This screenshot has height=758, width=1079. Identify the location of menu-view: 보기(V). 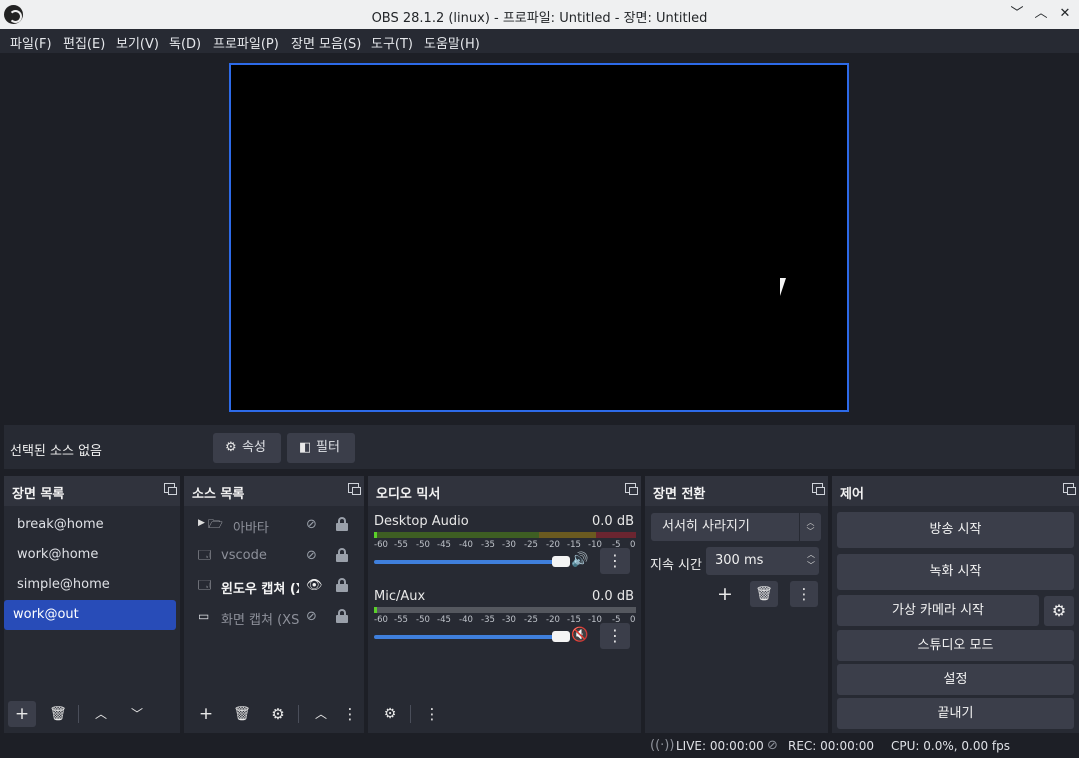
(137, 42).